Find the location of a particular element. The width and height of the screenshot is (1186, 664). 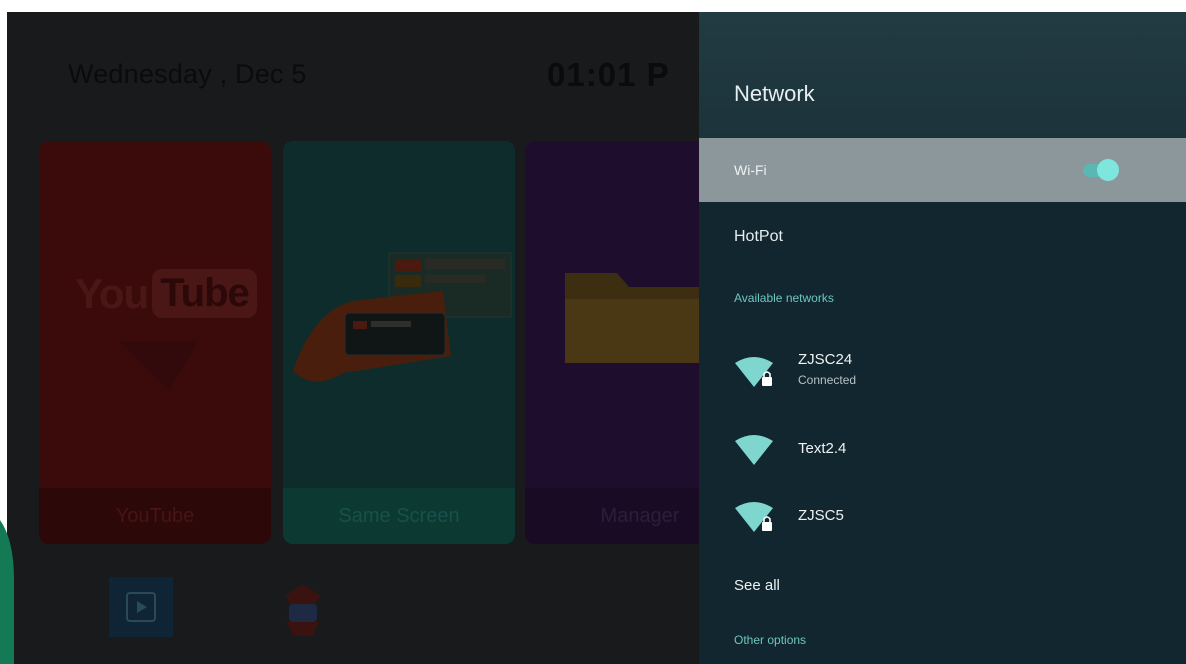

wifi-label: Wi-Fi is located at coordinates (750, 170).